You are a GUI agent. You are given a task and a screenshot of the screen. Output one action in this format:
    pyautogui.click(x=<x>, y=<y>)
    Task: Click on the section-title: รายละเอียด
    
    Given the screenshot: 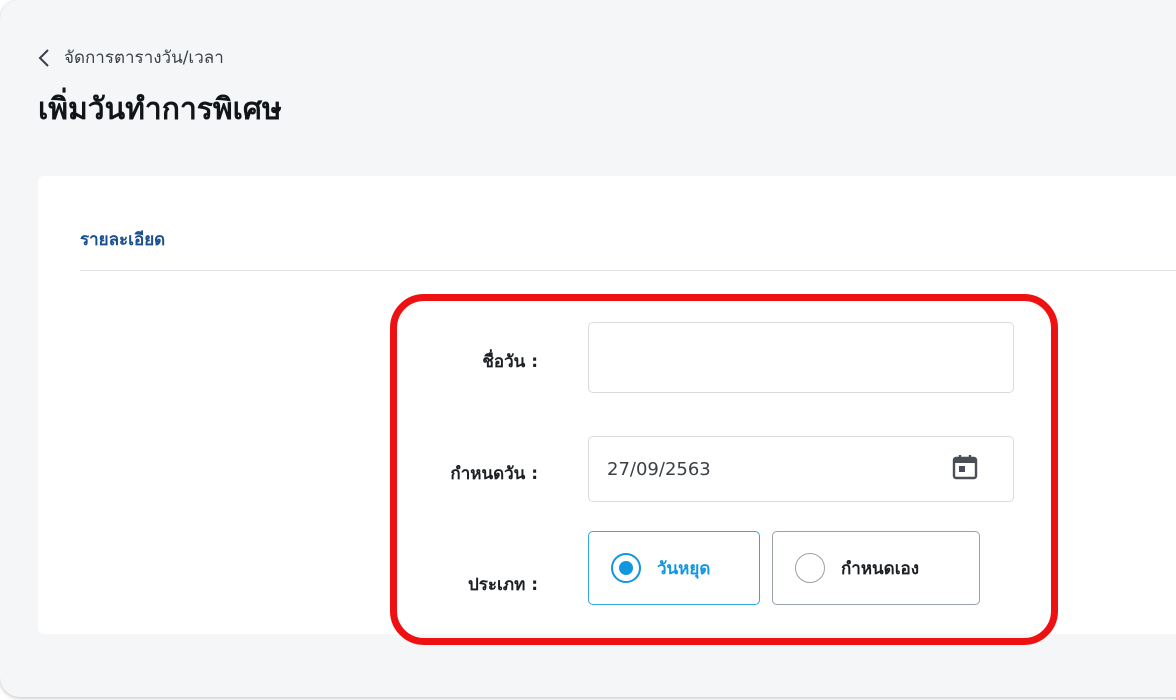 What is the action you would take?
    pyautogui.click(x=123, y=240)
    